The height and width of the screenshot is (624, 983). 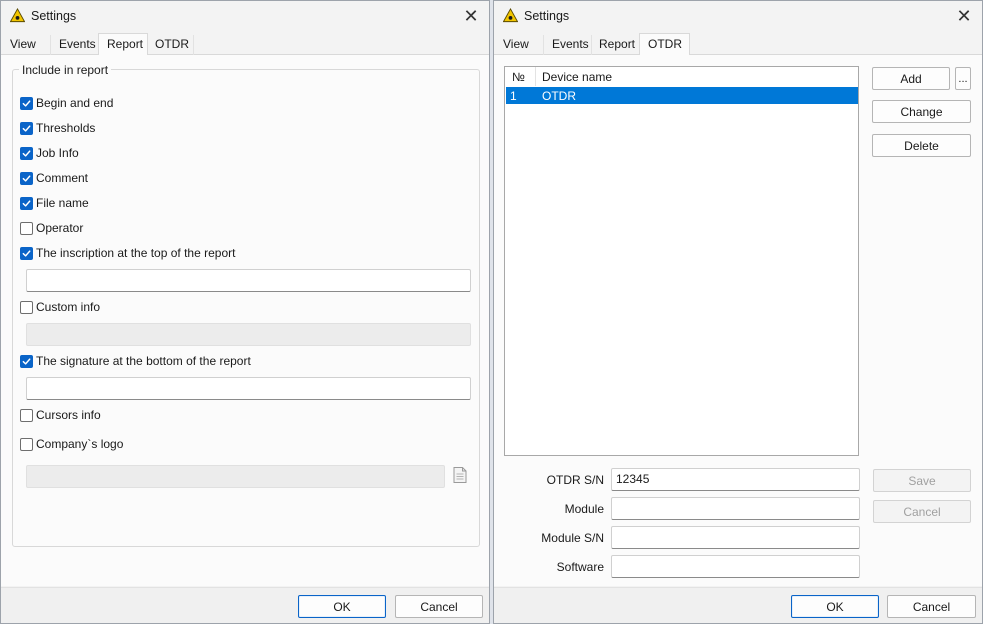 I want to click on option-top-inscription: The inscription at the top of the report, so click(x=127, y=253).